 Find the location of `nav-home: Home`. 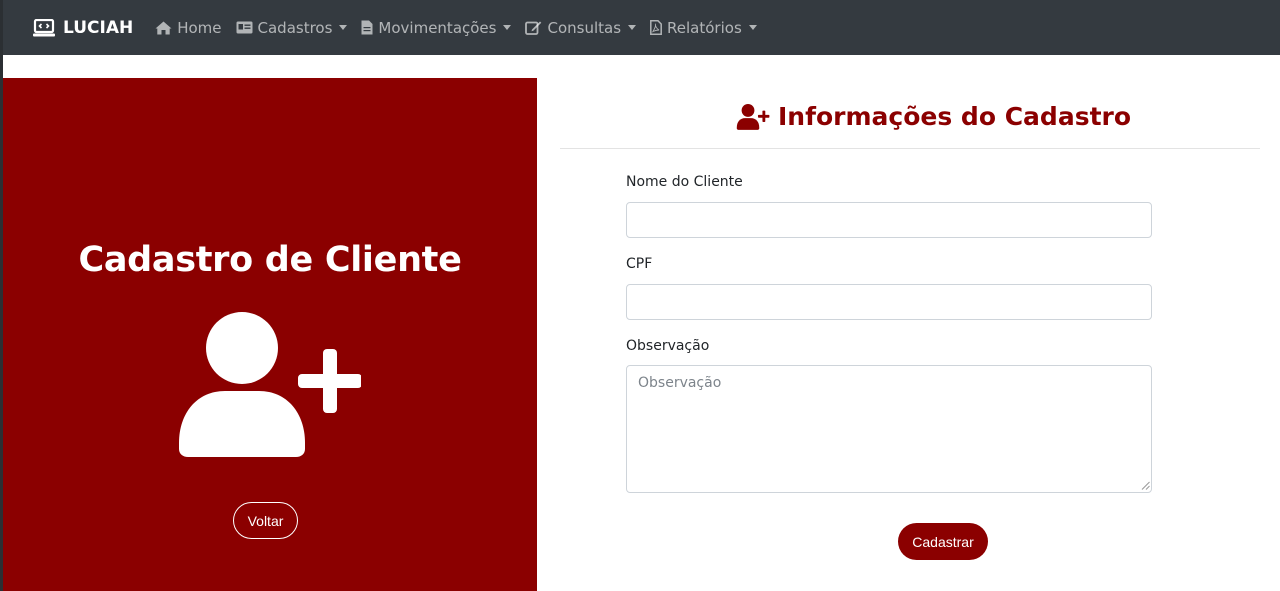

nav-home: Home is located at coordinates (188, 27).